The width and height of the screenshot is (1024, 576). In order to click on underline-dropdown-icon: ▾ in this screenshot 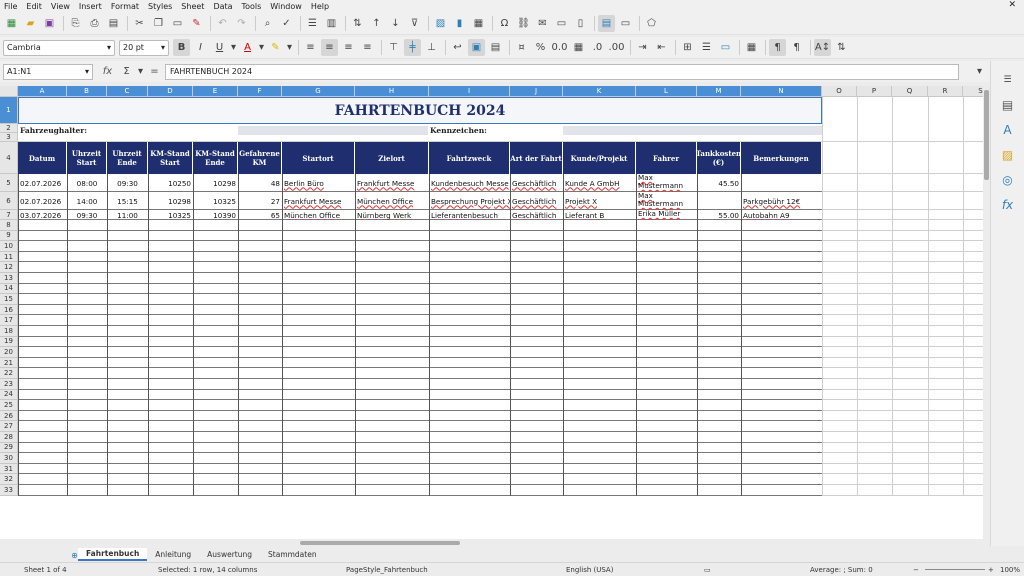, I will do `click(233, 47)`.